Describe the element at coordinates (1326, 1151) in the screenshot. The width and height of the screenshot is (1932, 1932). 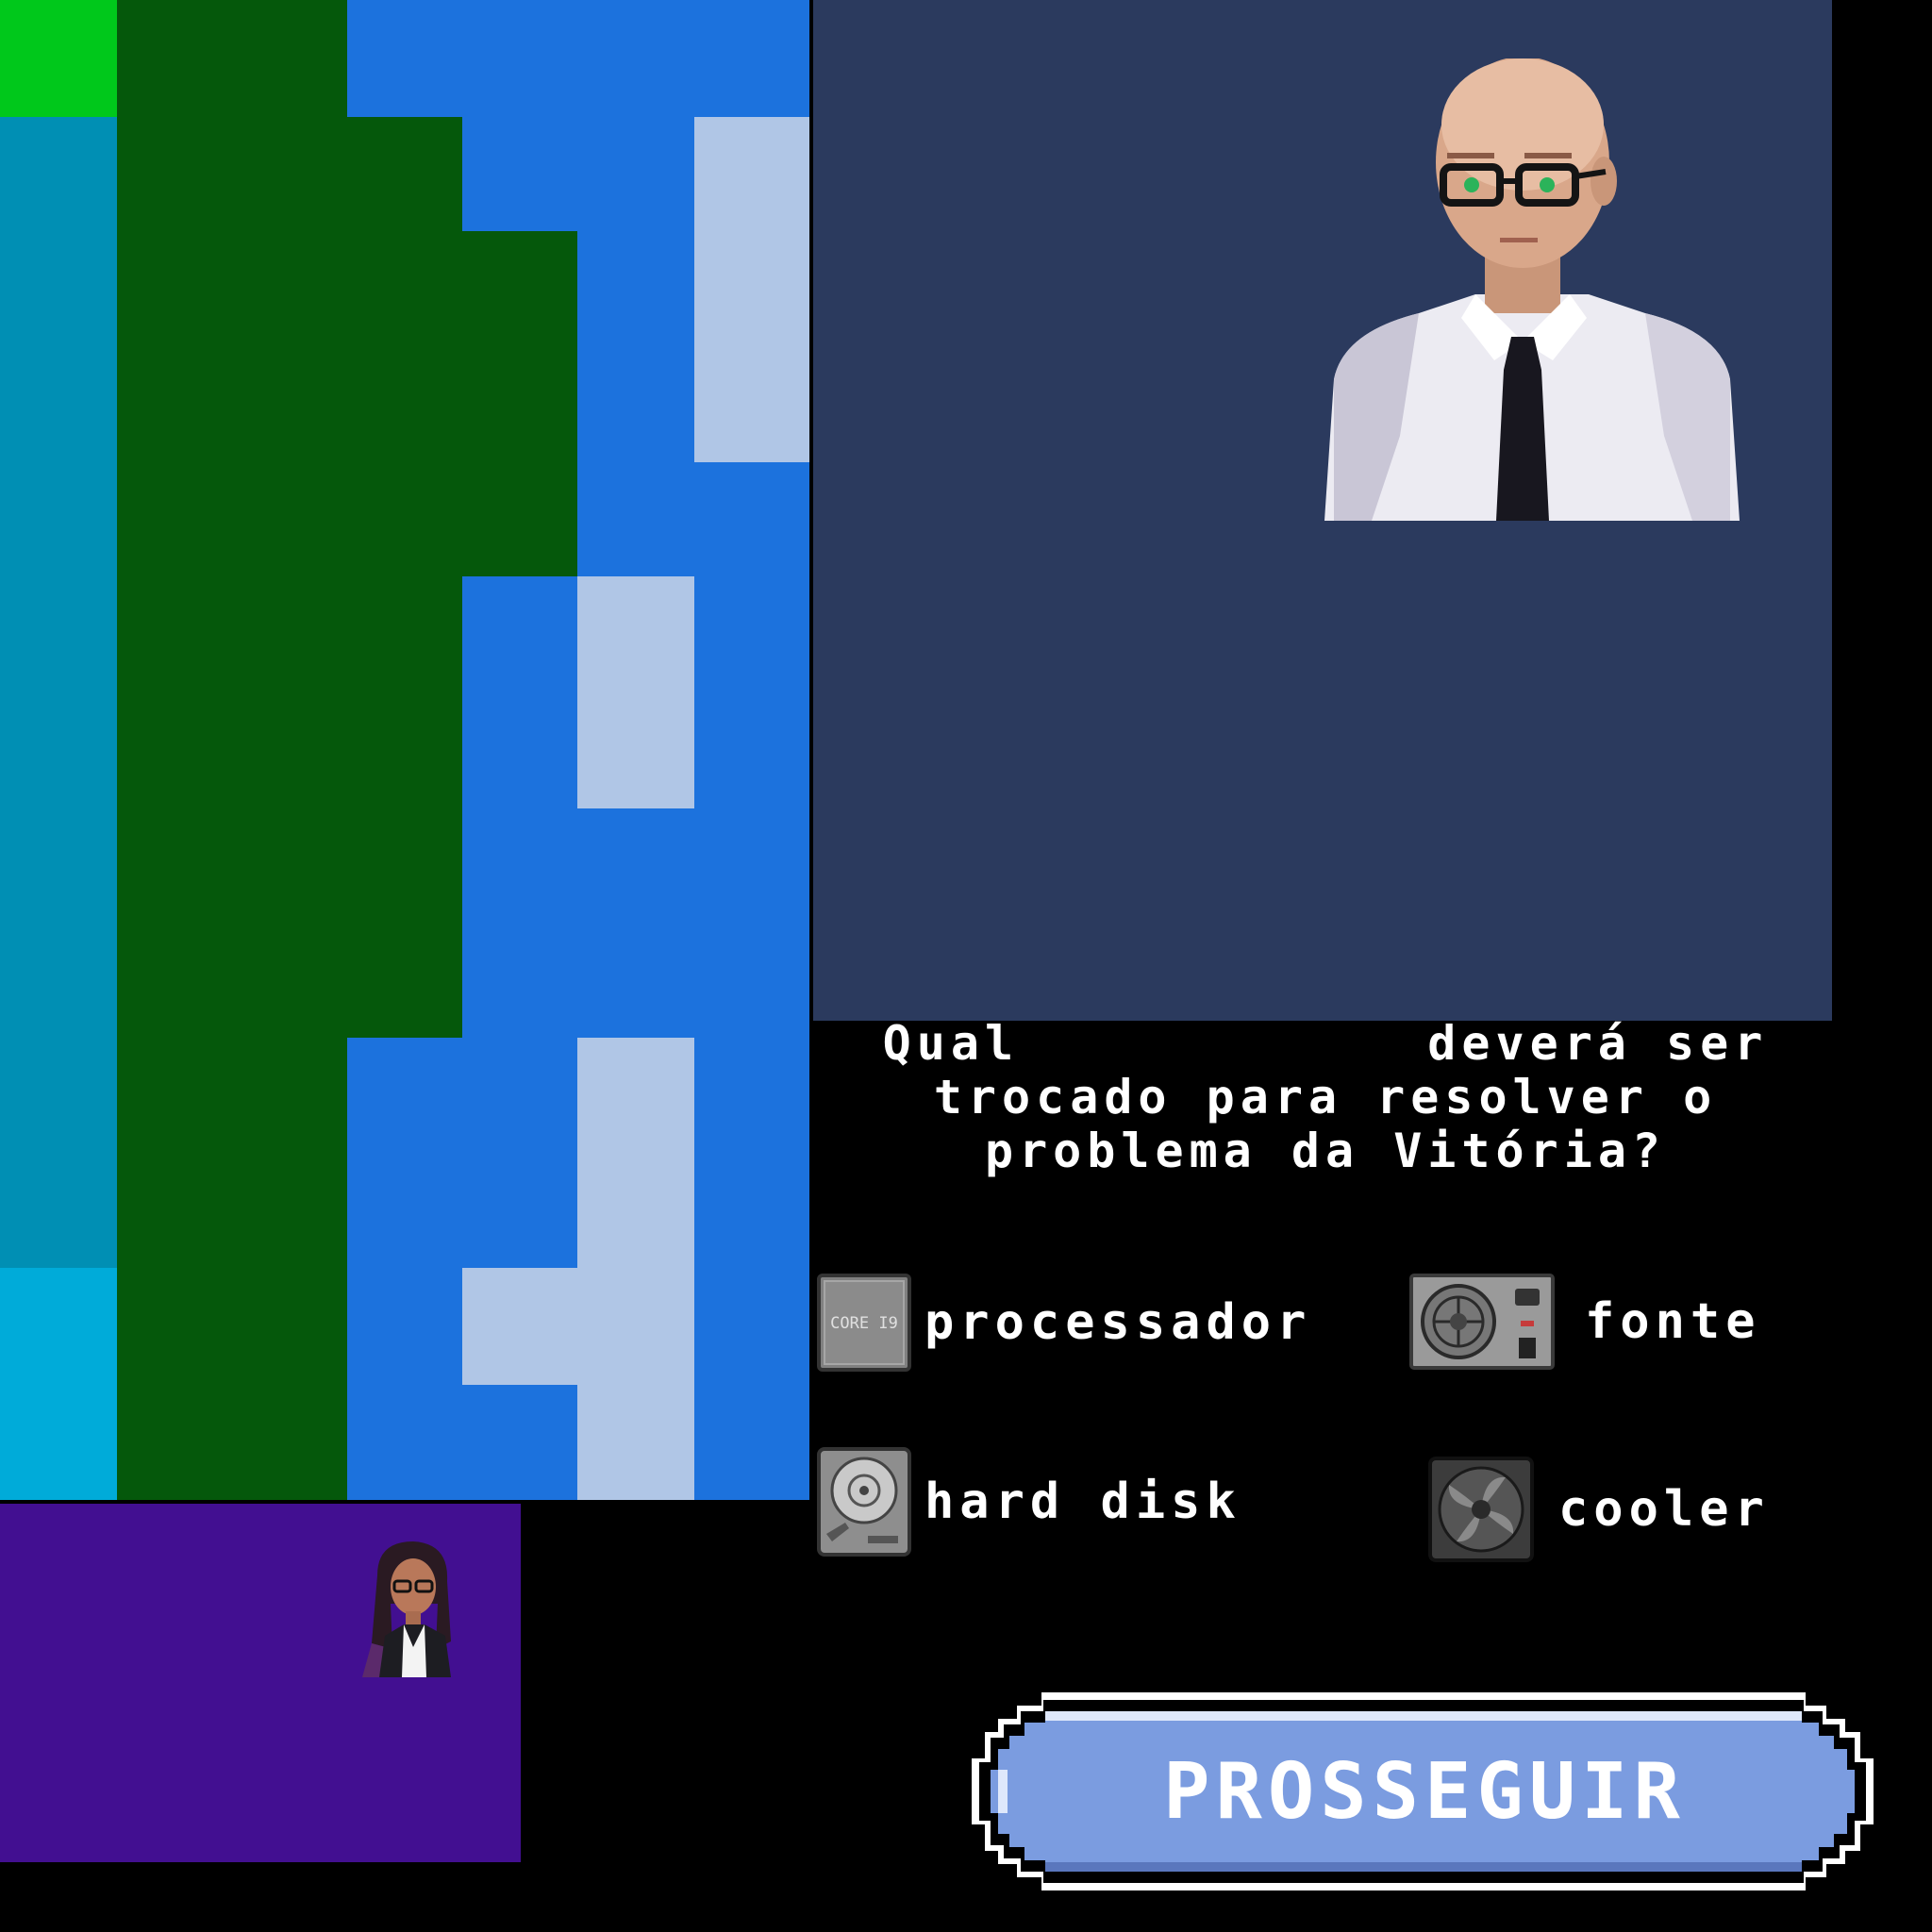
I see `question-line-3: problema da Vitória?` at that location.